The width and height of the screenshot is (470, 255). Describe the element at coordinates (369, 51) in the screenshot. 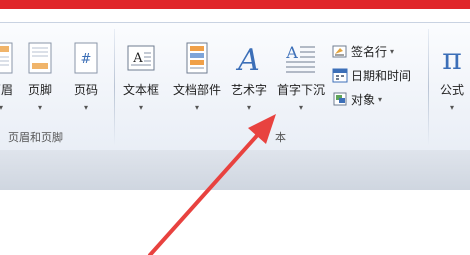

I see `signature-line-label: 签名行` at that location.